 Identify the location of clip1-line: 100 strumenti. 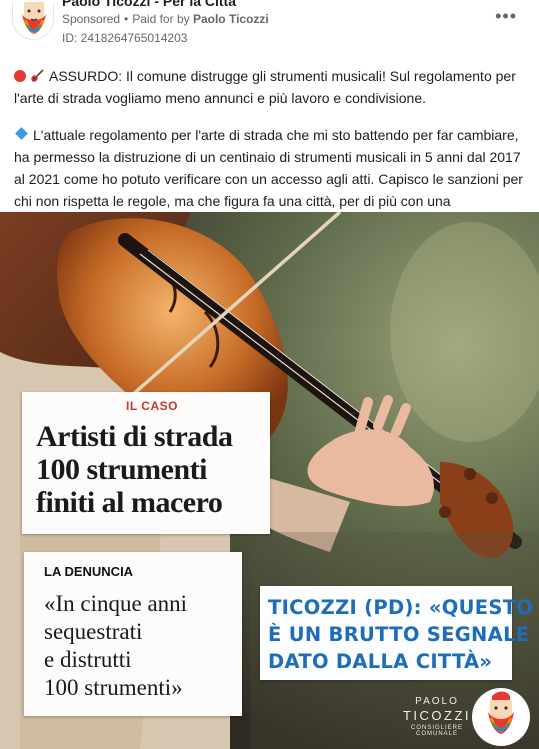
(121, 469).